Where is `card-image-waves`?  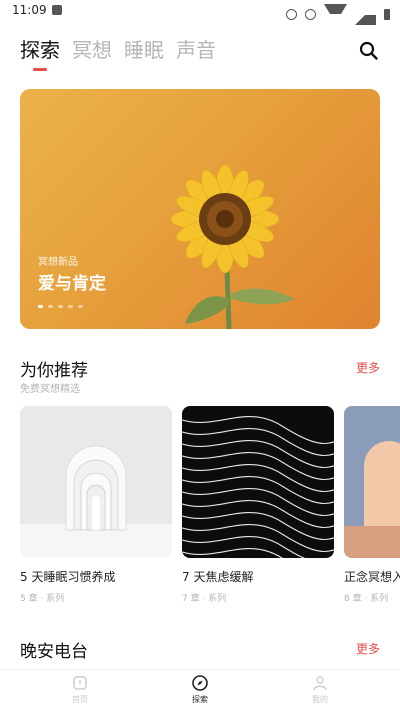 card-image-waves is located at coordinates (258, 482).